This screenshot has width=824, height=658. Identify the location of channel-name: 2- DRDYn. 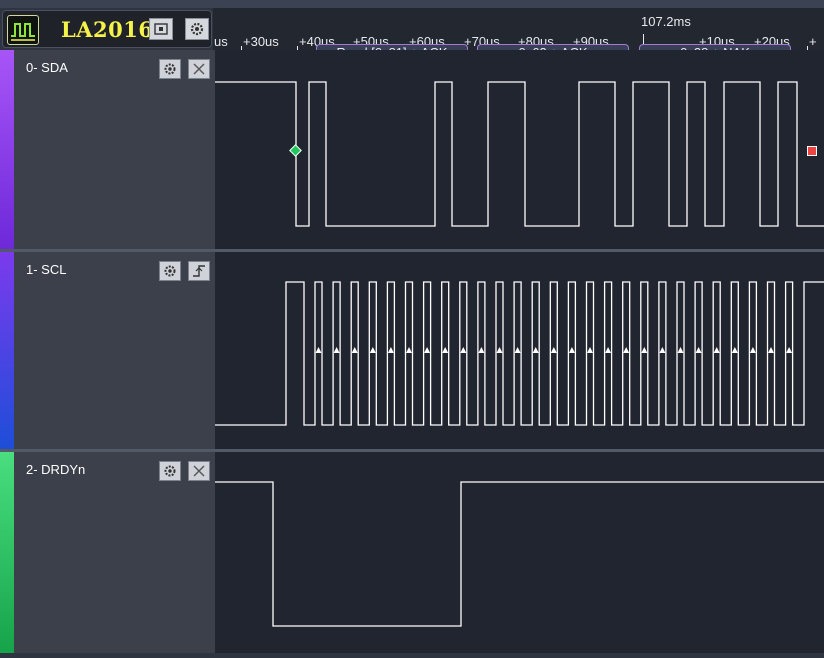
(56, 469).